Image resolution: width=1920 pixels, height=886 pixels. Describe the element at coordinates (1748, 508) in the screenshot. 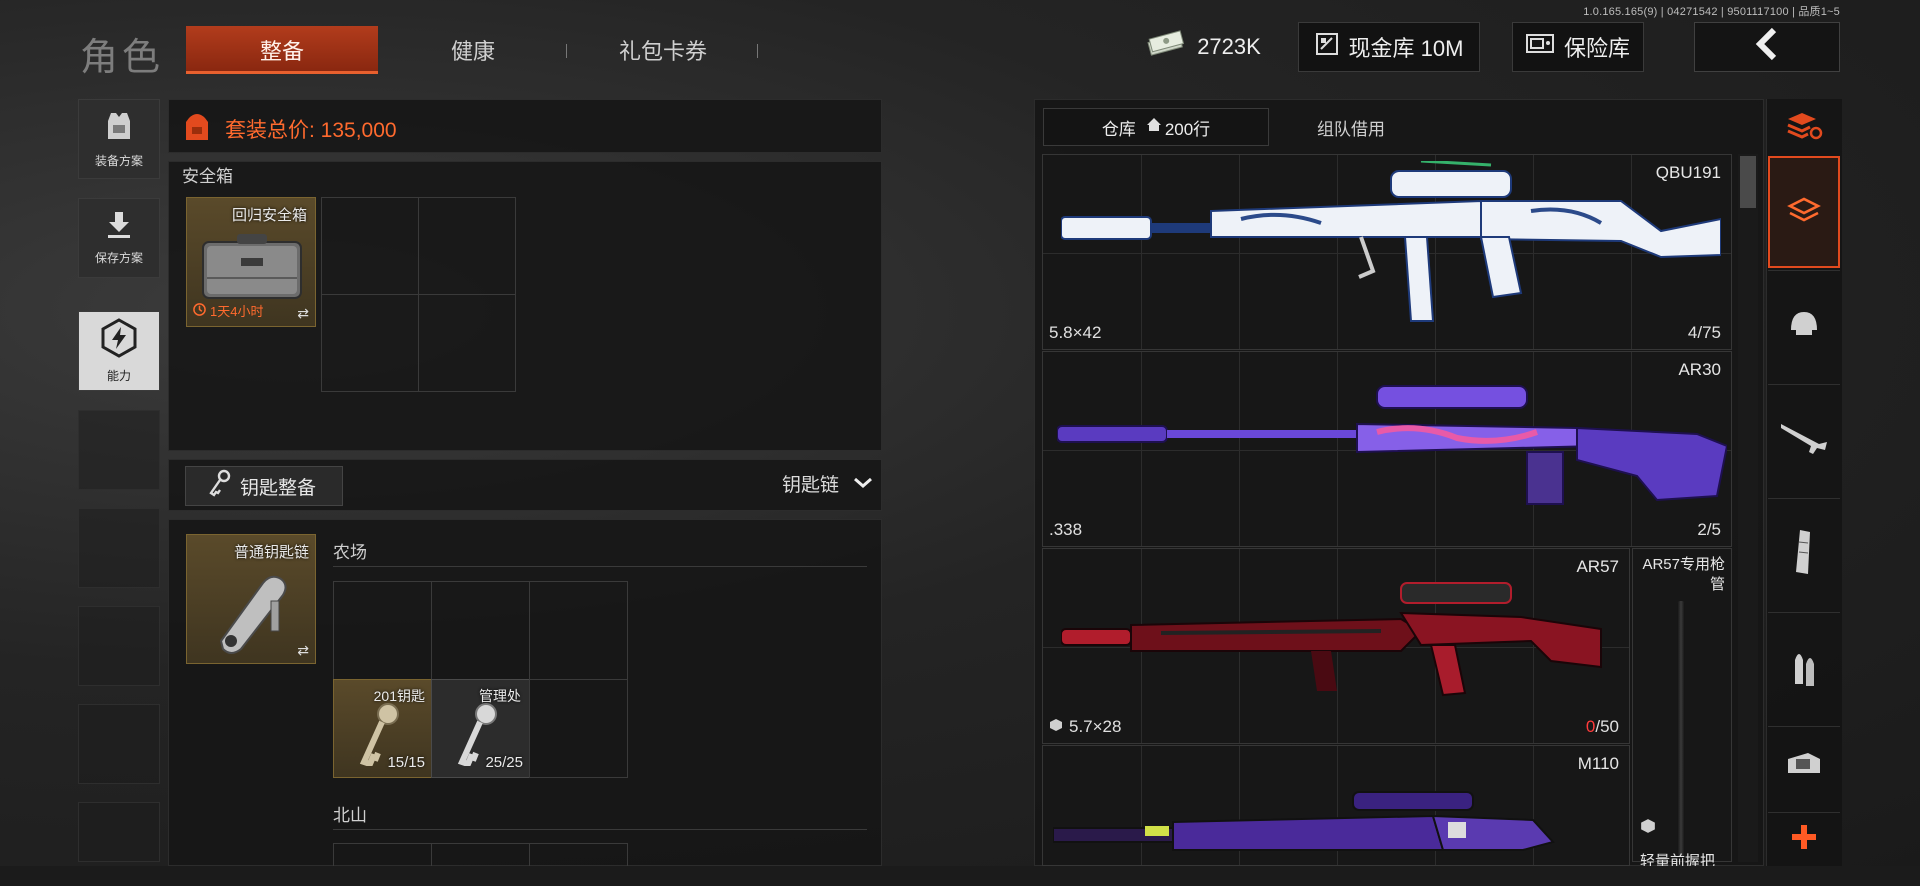

I see `warehouse-scrollbar` at that location.